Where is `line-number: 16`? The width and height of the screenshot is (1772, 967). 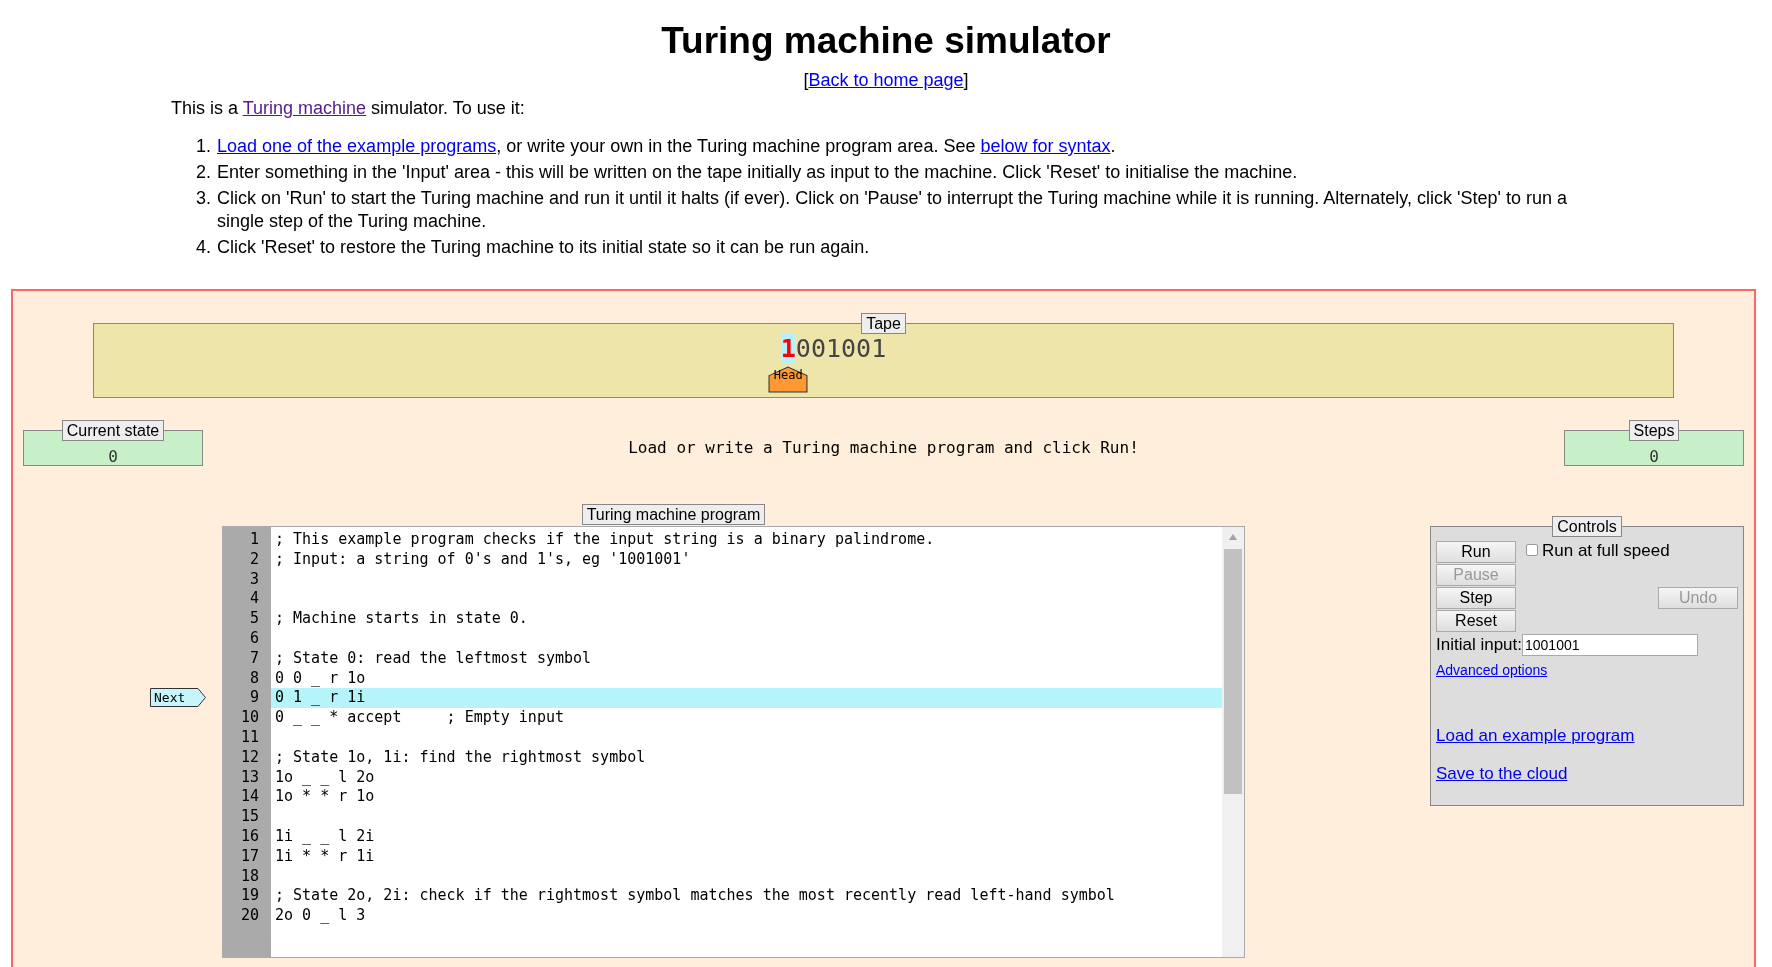
line-number: 16 is located at coordinates (249, 836).